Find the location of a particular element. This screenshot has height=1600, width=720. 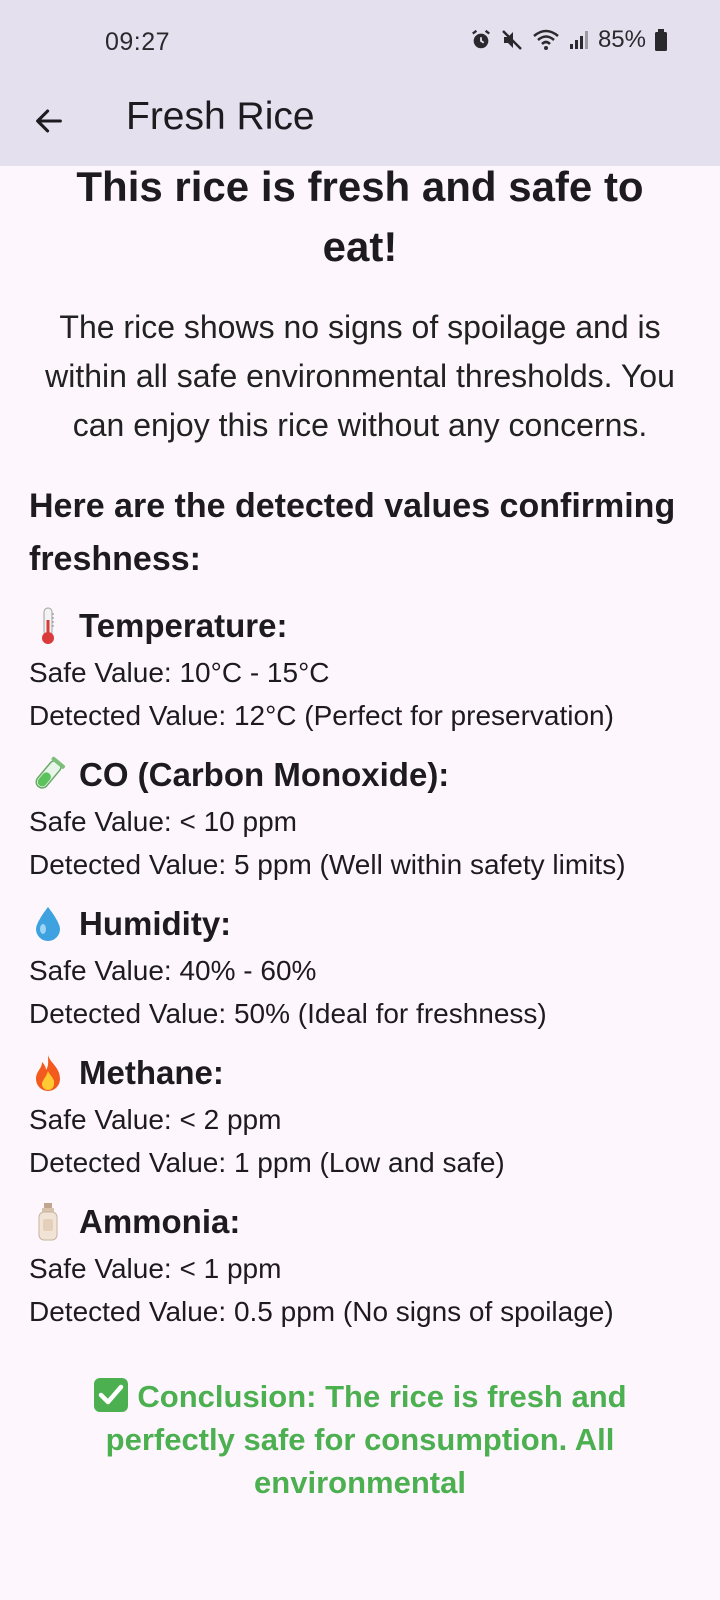

page-title: Fresh Rice is located at coordinates (220, 116).